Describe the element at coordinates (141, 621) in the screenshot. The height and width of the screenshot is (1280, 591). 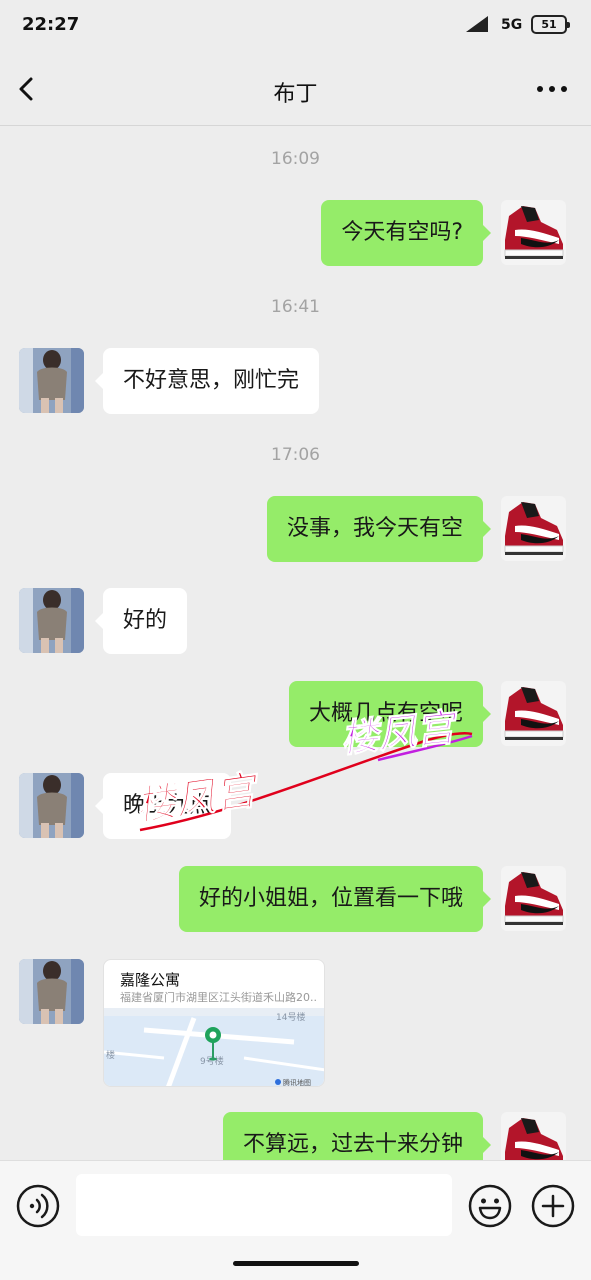
I see `received-message-bubble: 好的` at that location.